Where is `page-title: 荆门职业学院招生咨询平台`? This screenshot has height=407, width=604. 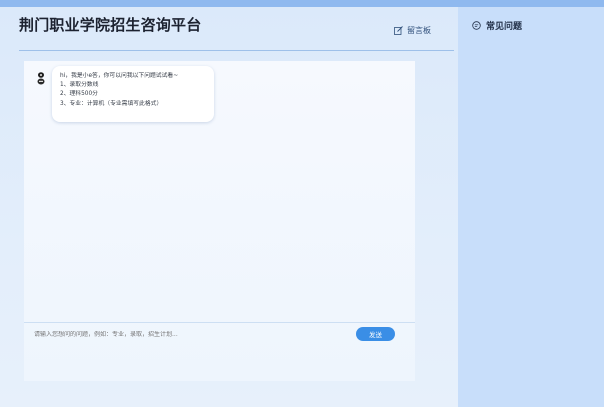 page-title: 荆门职业学院招生咨询平台 is located at coordinates (110, 25).